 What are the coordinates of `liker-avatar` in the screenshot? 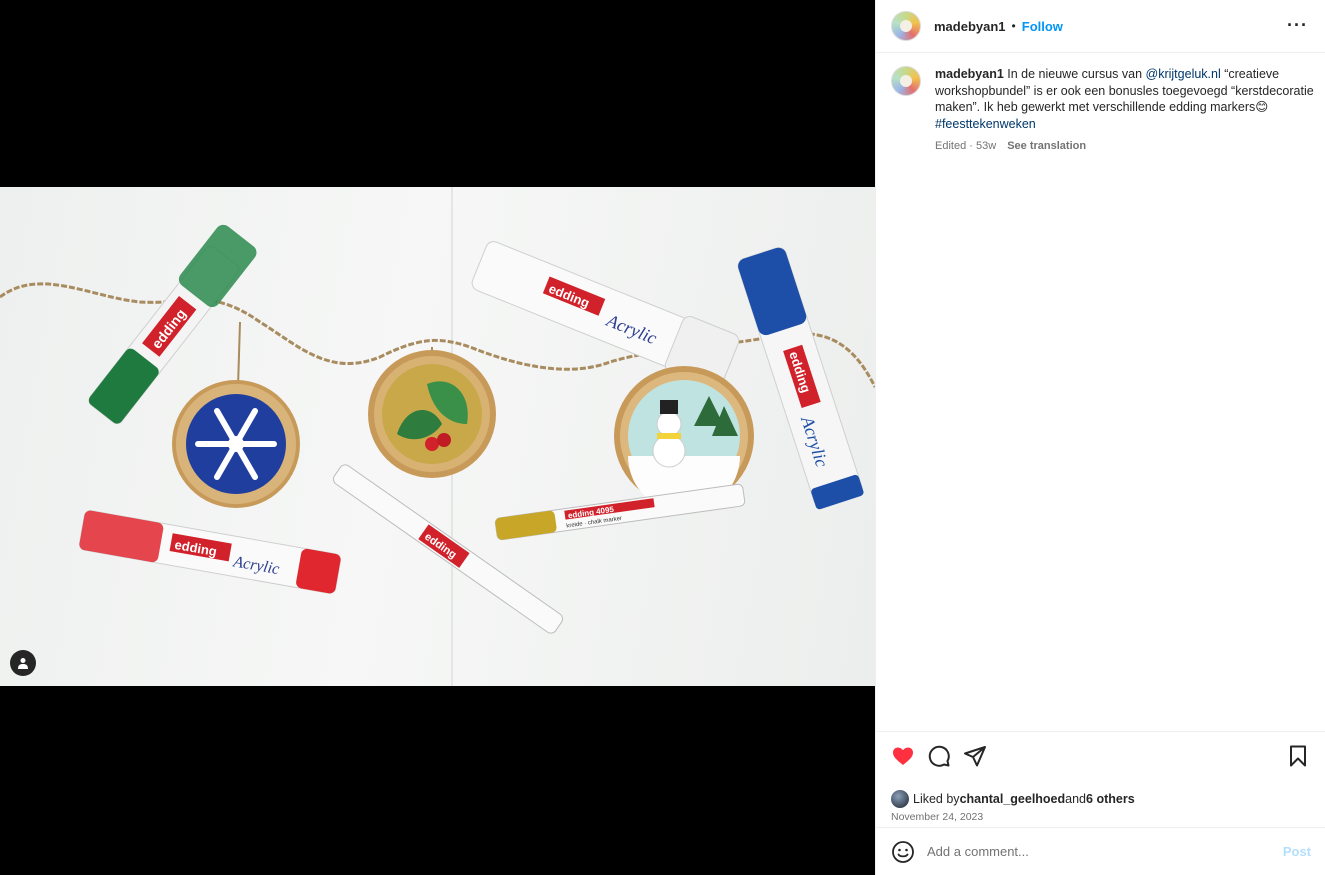 It's located at (900, 799).